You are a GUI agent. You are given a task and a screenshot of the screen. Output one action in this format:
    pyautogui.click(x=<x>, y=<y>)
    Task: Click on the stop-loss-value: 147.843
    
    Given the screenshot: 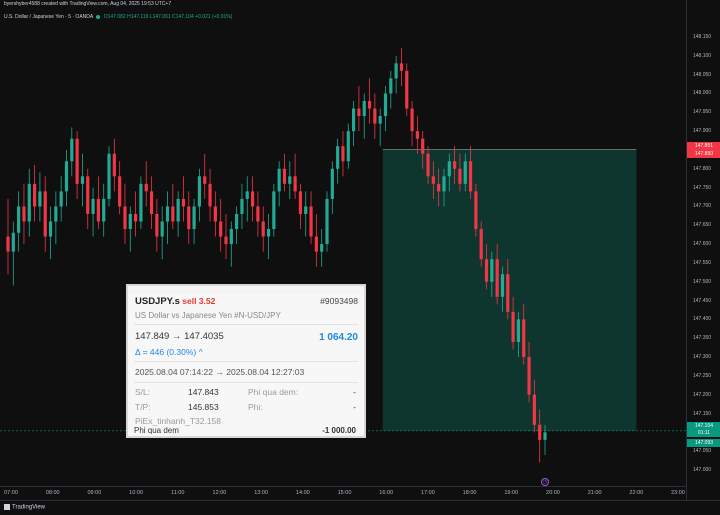 What is the action you would take?
    pyautogui.click(x=203, y=392)
    